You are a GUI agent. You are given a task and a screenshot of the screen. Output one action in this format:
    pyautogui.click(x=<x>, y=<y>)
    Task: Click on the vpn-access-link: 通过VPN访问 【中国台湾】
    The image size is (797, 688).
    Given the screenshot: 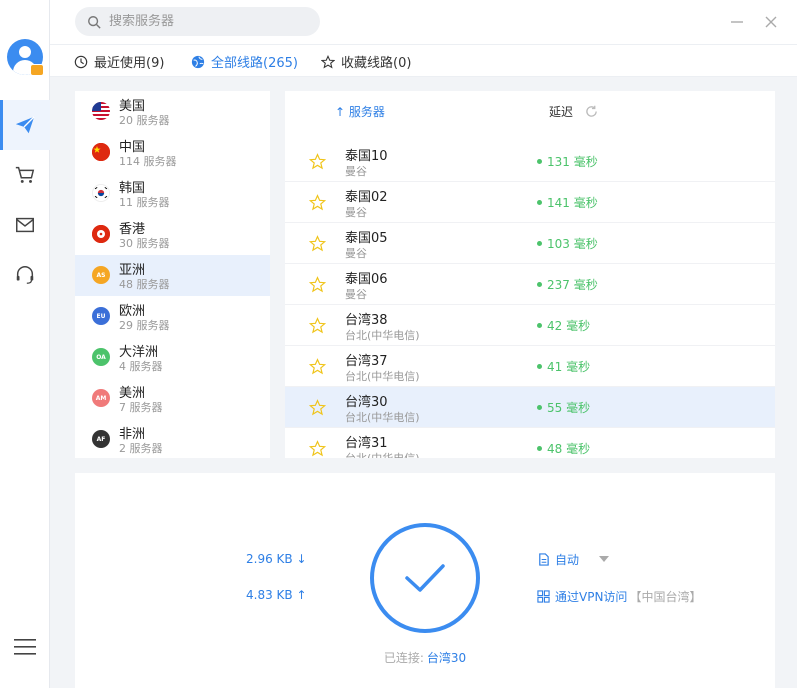 What is the action you would take?
    pyautogui.click(x=619, y=596)
    